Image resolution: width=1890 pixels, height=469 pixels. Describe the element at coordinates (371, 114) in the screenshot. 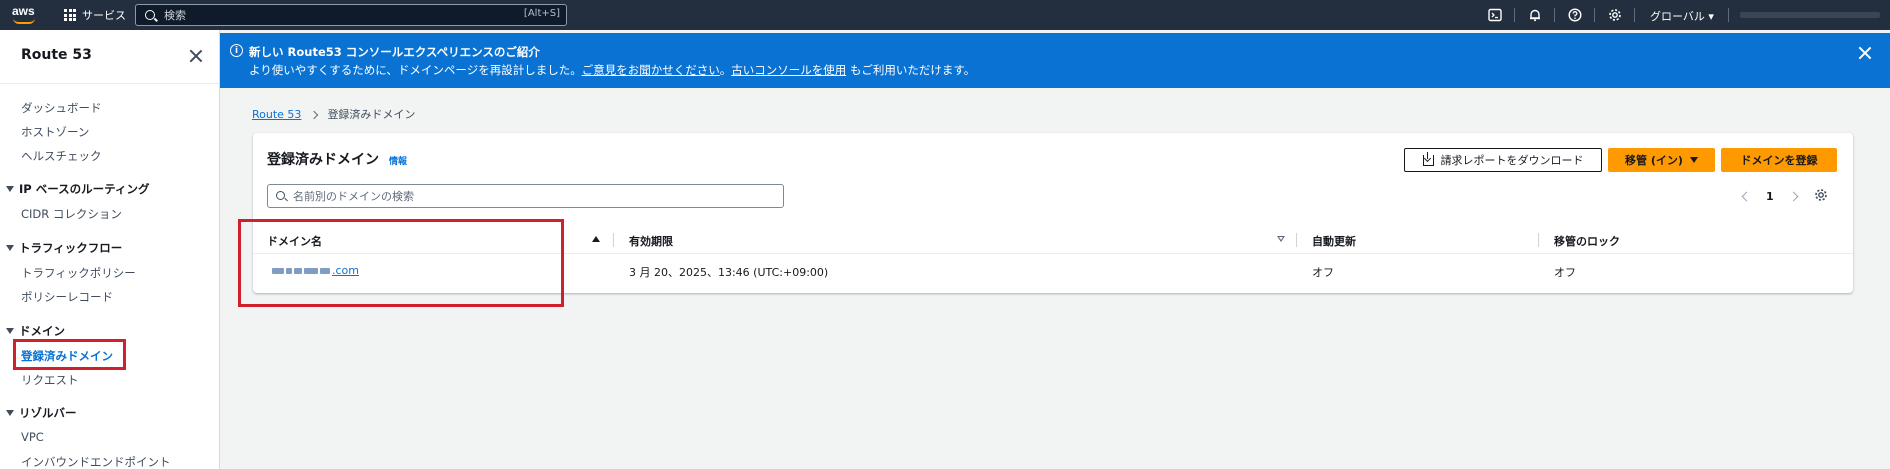

I see `breadcrumb-current: 登録済みドメイン` at that location.